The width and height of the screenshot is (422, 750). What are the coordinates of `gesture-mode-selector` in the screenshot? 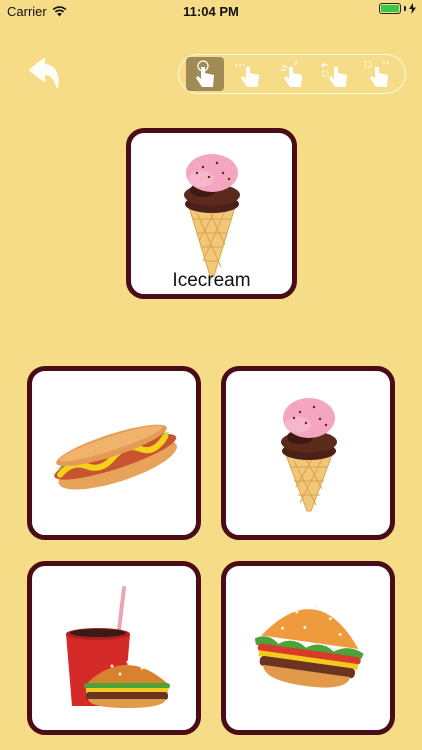 It's located at (292, 74).